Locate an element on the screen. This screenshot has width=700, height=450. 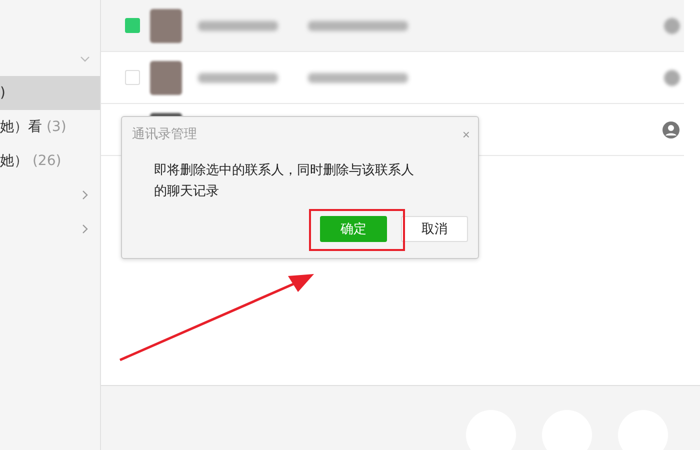
sidebar-item: 她）看 (3) is located at coordinates (50, 127).